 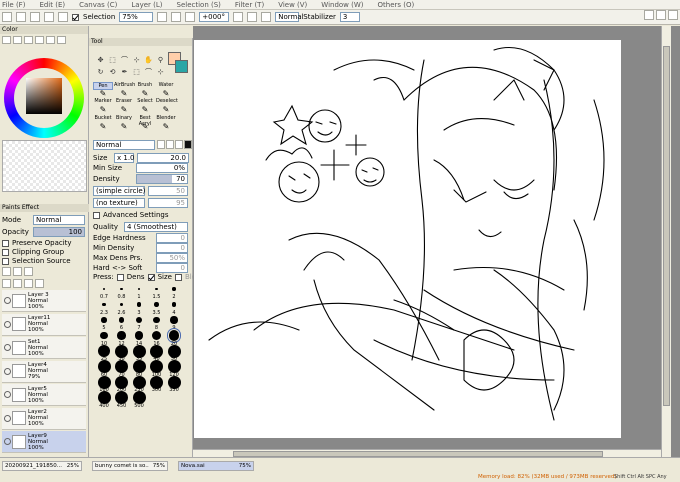 I want to click on select-icon: ⬚, so click(x=136, y=72).